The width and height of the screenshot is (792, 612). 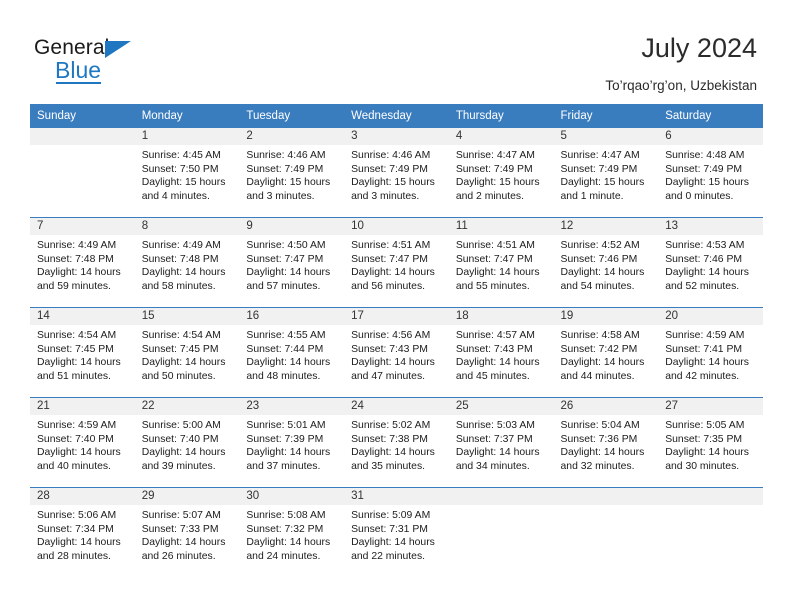 What do you see at coordinates (492, 376) in the screenshot?
I see `daylight-duration-line2: and 45 minutes.` at bounding box center [492, 376].